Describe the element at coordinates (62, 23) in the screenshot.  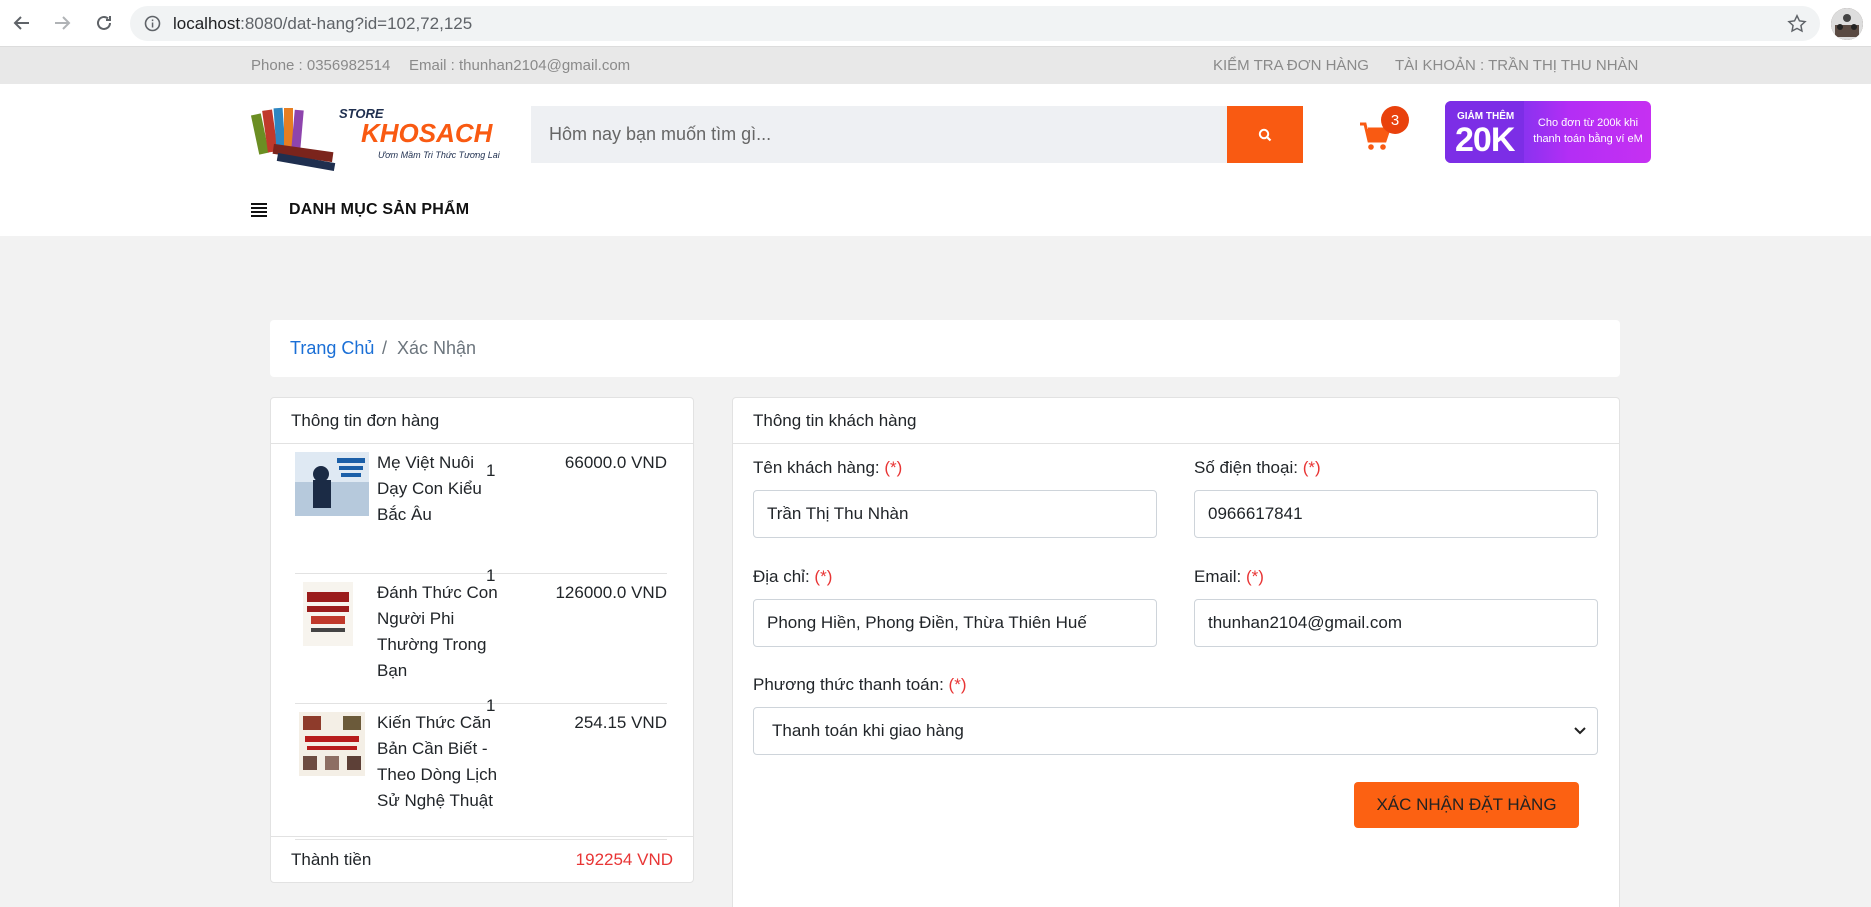
I see `forward-icon` at that location.